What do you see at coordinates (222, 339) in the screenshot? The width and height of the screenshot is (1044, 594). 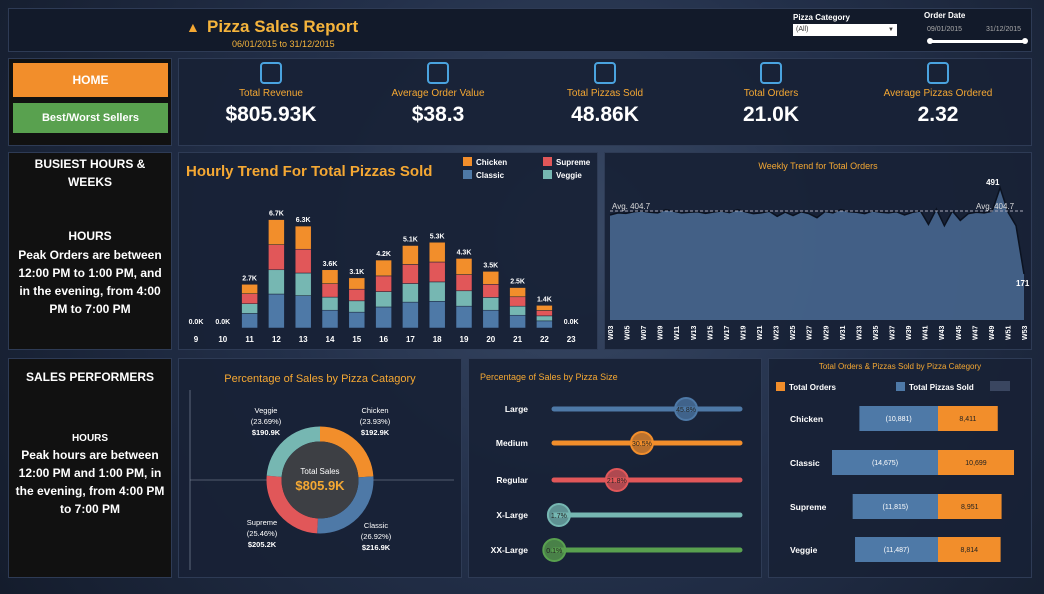 I see `x-tick-label: 10` at bounding box center [222, 339].